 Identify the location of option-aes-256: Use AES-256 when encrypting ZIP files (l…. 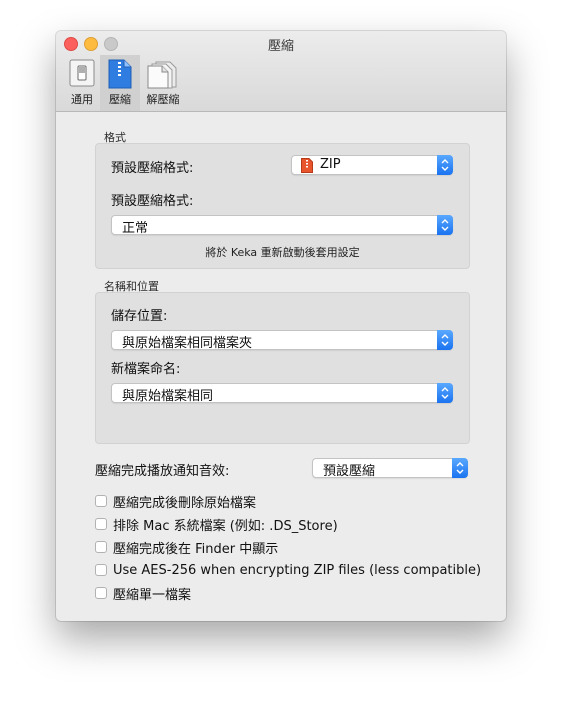
(288, 570).